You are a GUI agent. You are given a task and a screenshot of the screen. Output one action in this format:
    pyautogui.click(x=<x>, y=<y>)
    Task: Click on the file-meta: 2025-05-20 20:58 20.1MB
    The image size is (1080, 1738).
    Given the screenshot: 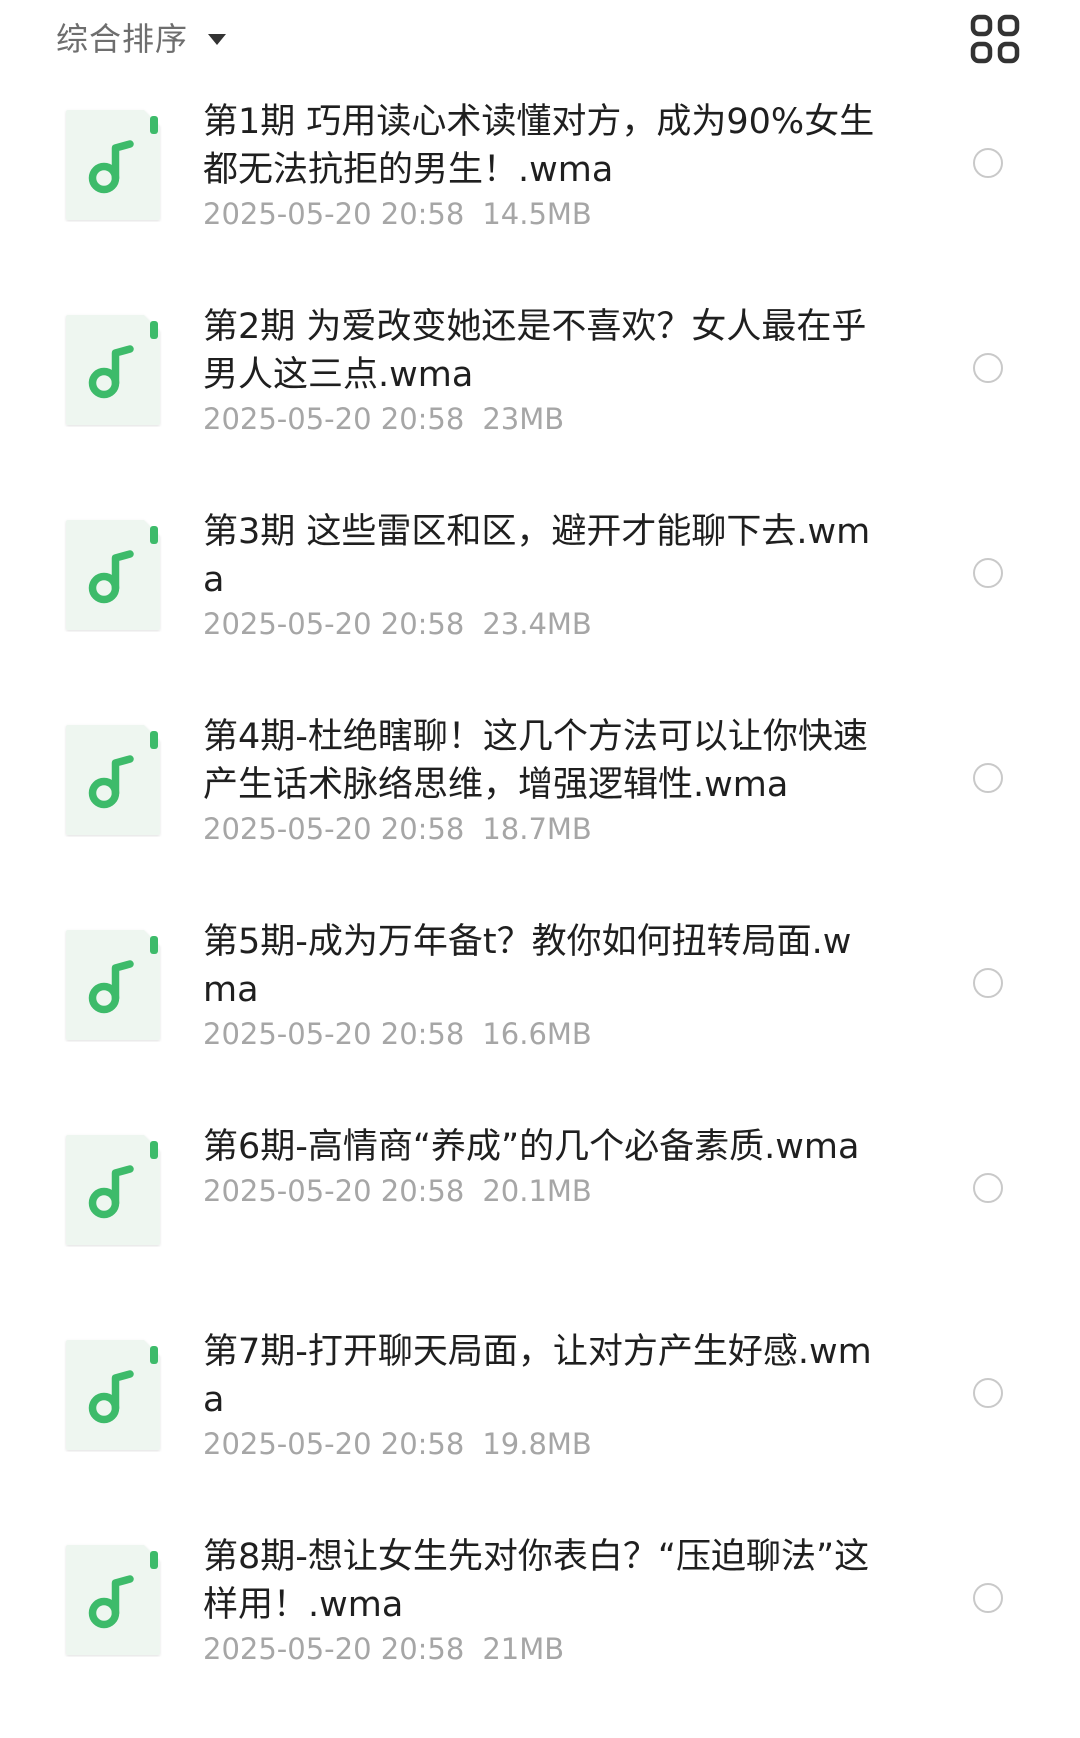 What is the action you would take?
    pyautogui.click(x=543, y=1191)
    